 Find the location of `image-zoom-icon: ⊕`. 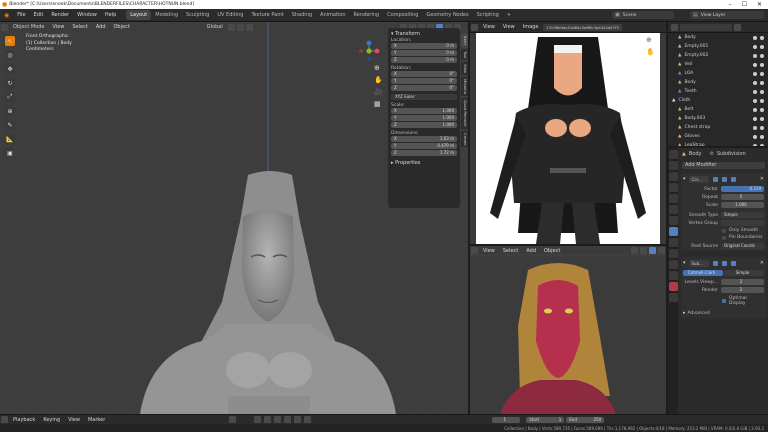

image-zoom-icon: ⊕ is located at coordinates (650, 40).